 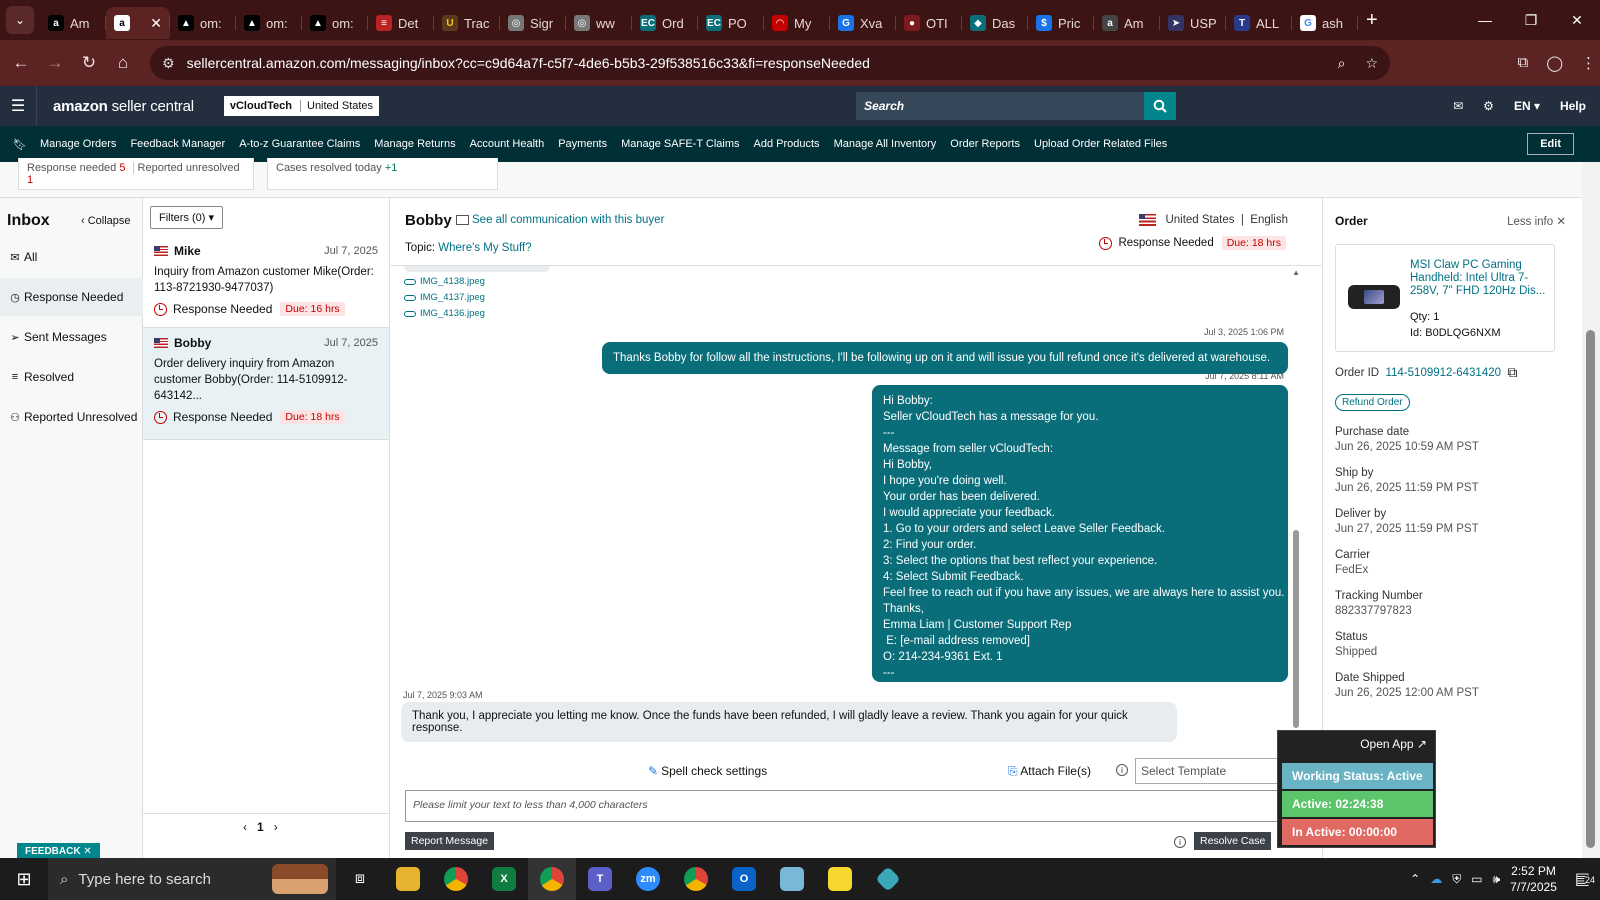 What do you see at coordinates (138, 23) in the screenshot?
I see `browser-tab: a ✕` at bounding box center [138, 23].